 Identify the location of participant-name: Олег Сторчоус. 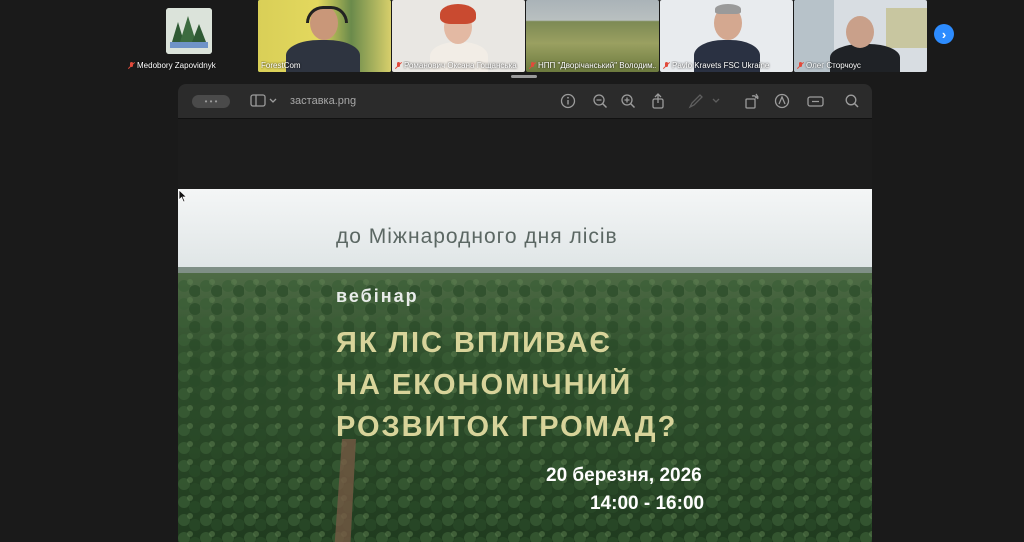
(833, 65).